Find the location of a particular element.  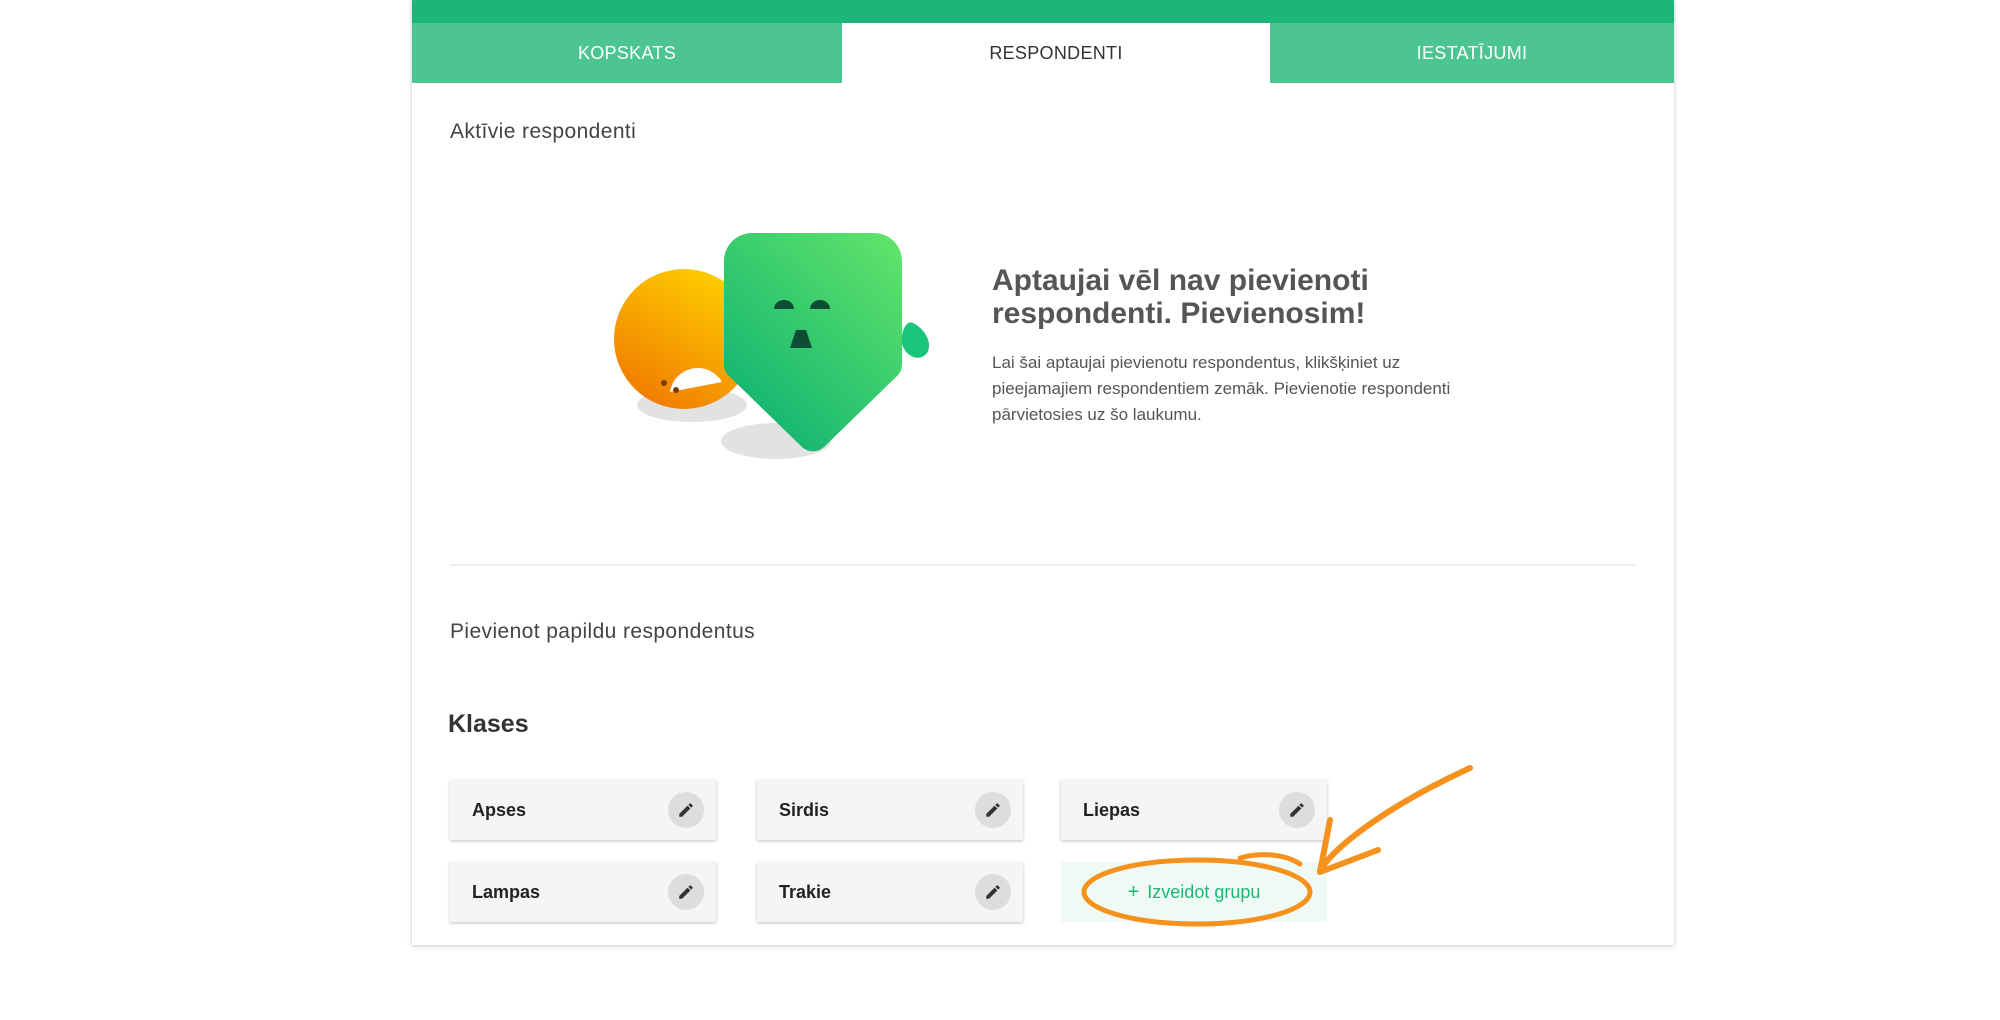

group-name: Liepas is located at coordinates (1112, 809).